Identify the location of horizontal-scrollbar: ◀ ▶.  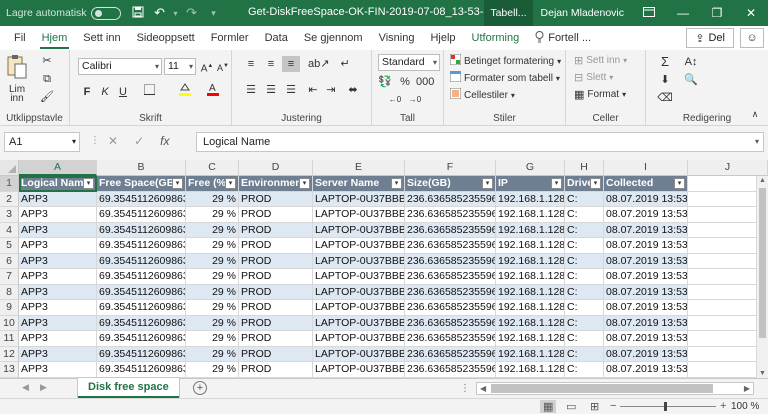
(615, 388).